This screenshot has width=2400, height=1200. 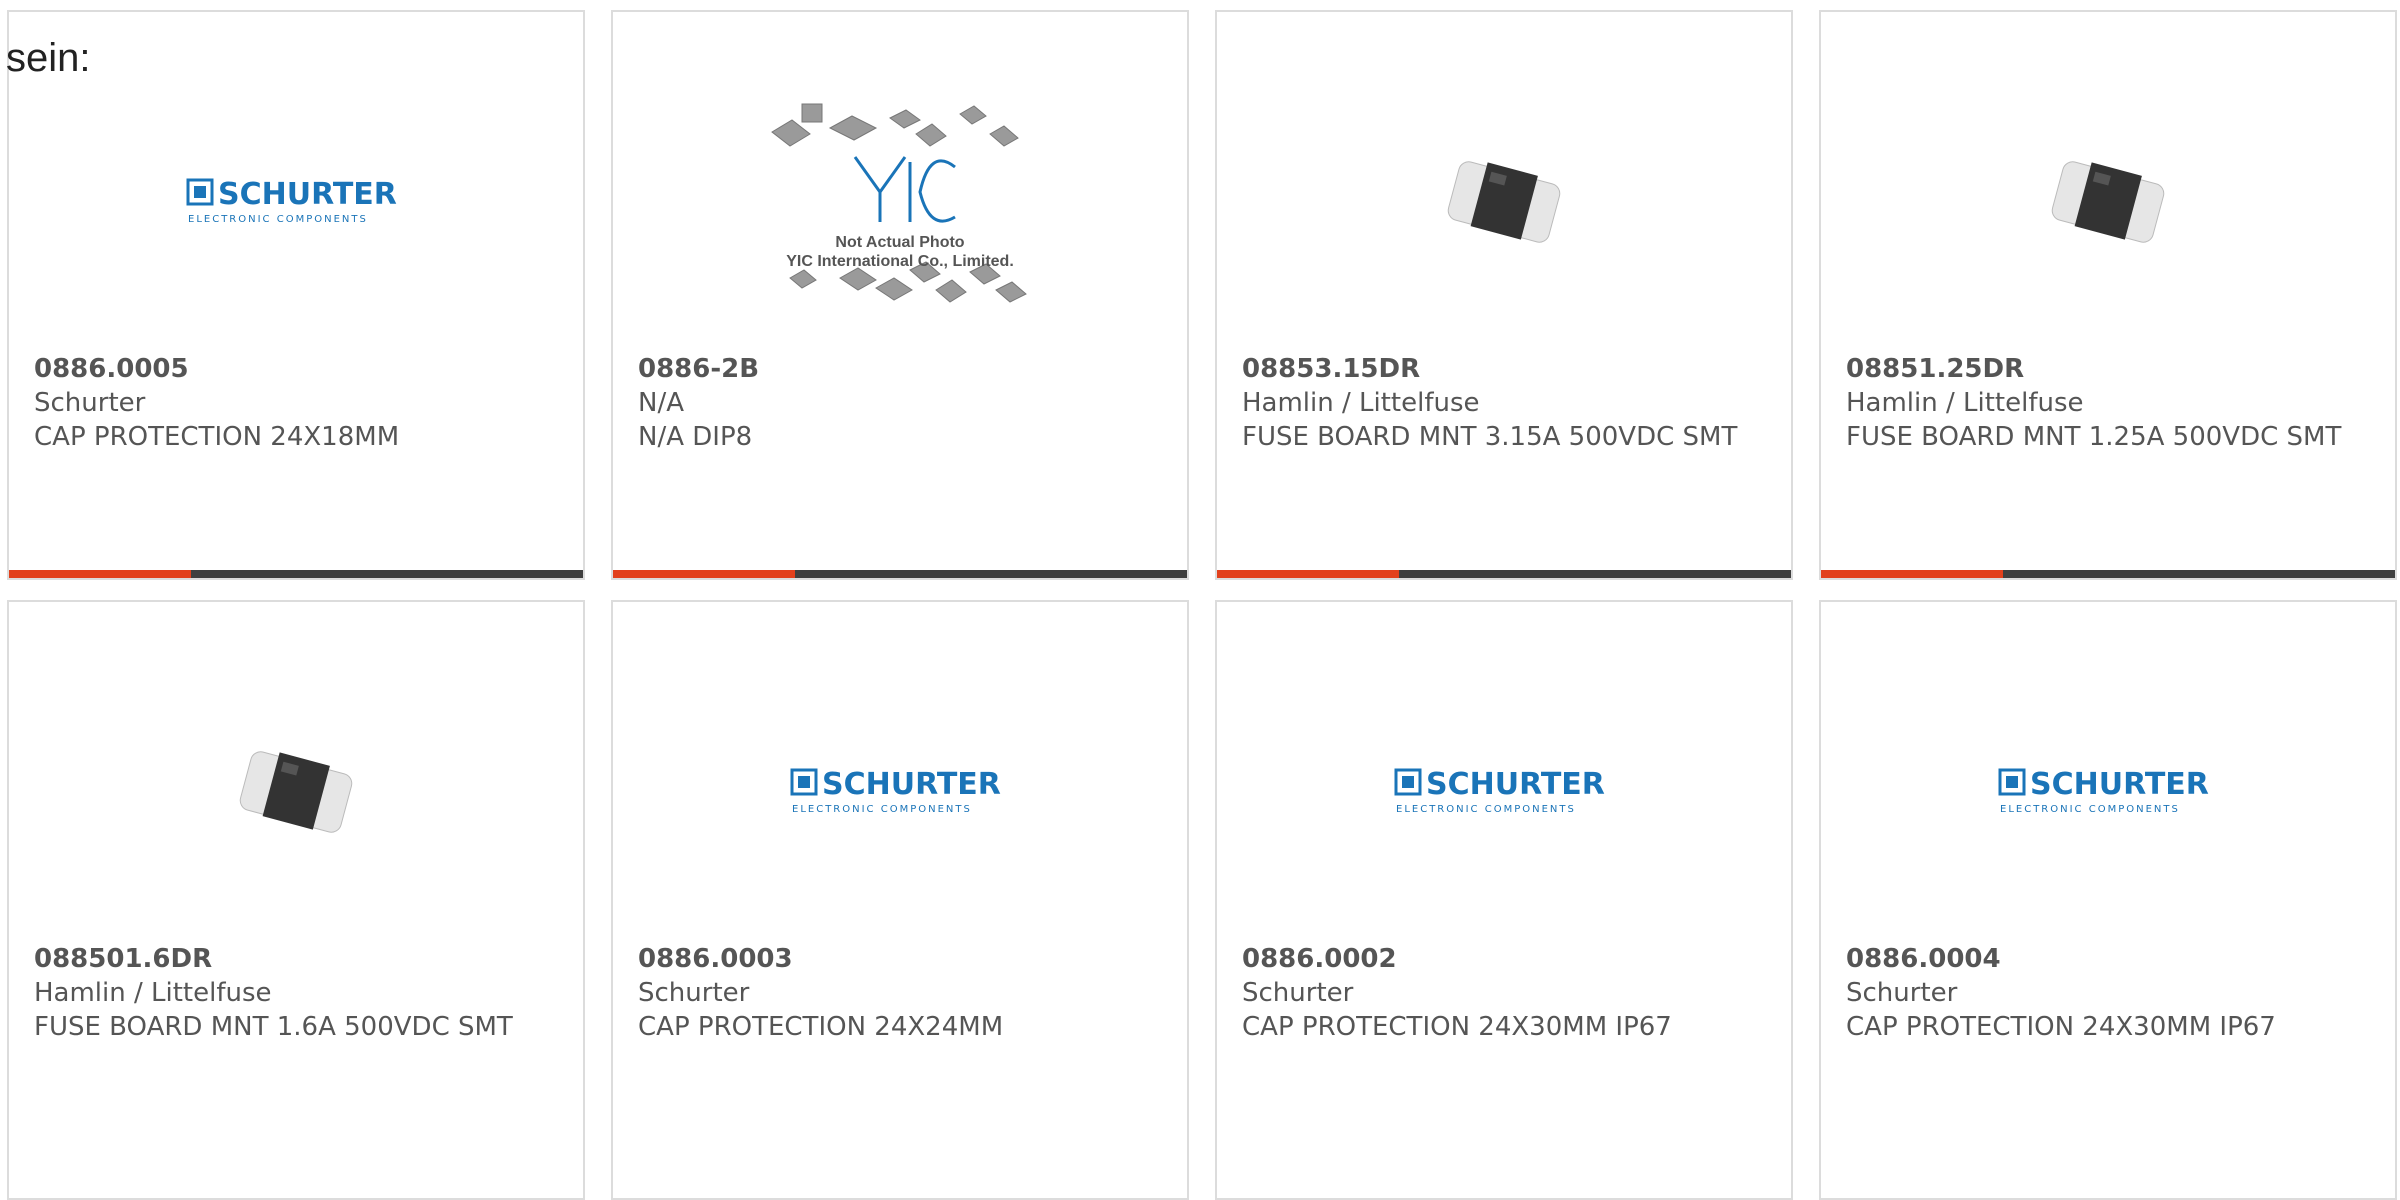 I want to click on part-number: 0886.0004, so click(x=2110, y=959).